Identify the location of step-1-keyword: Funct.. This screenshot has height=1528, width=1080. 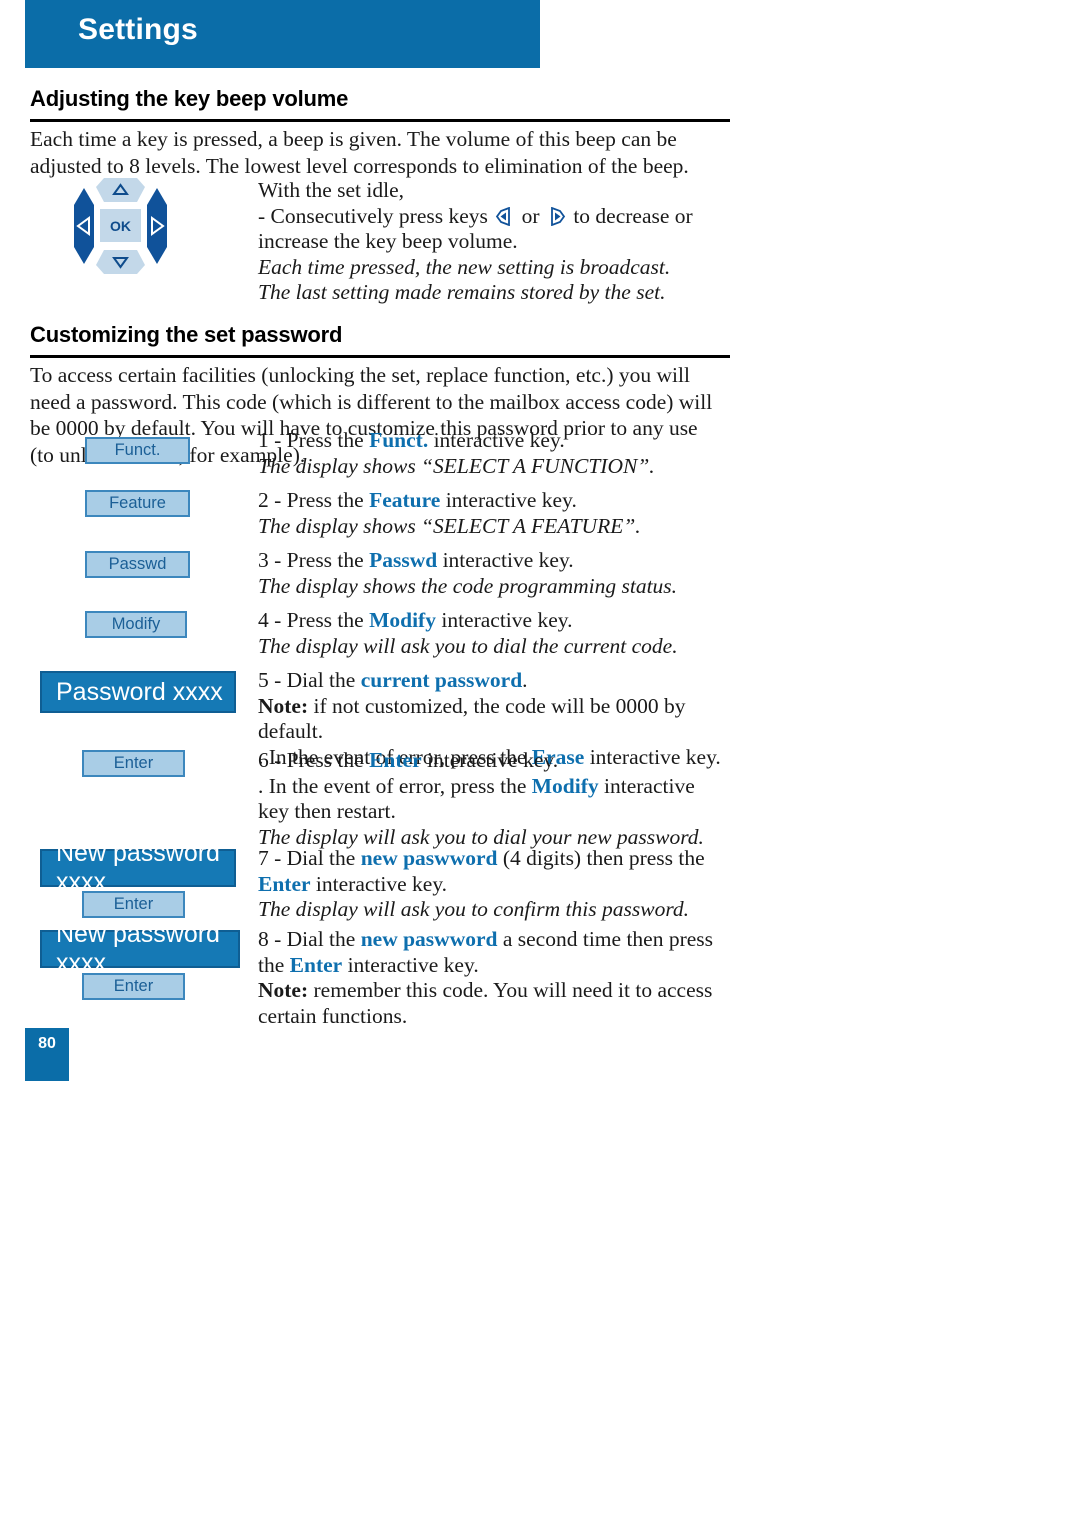
(399, 440).